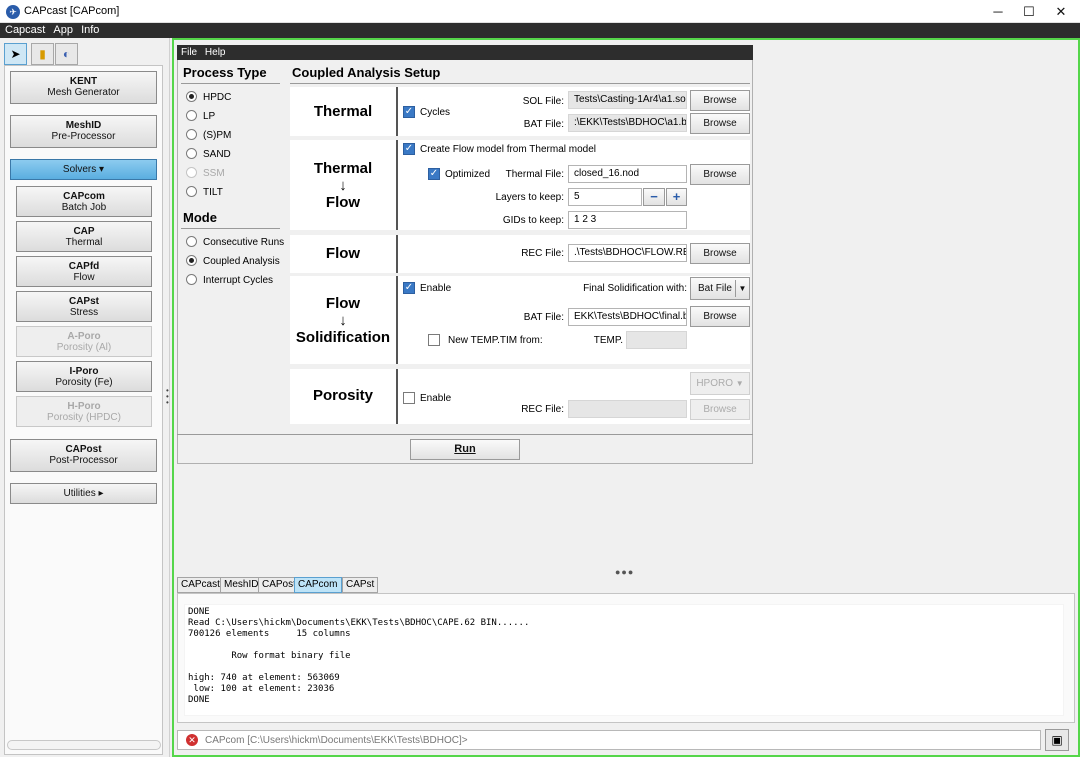  I want to click on radio-label: HPDC, so click(217, 97).